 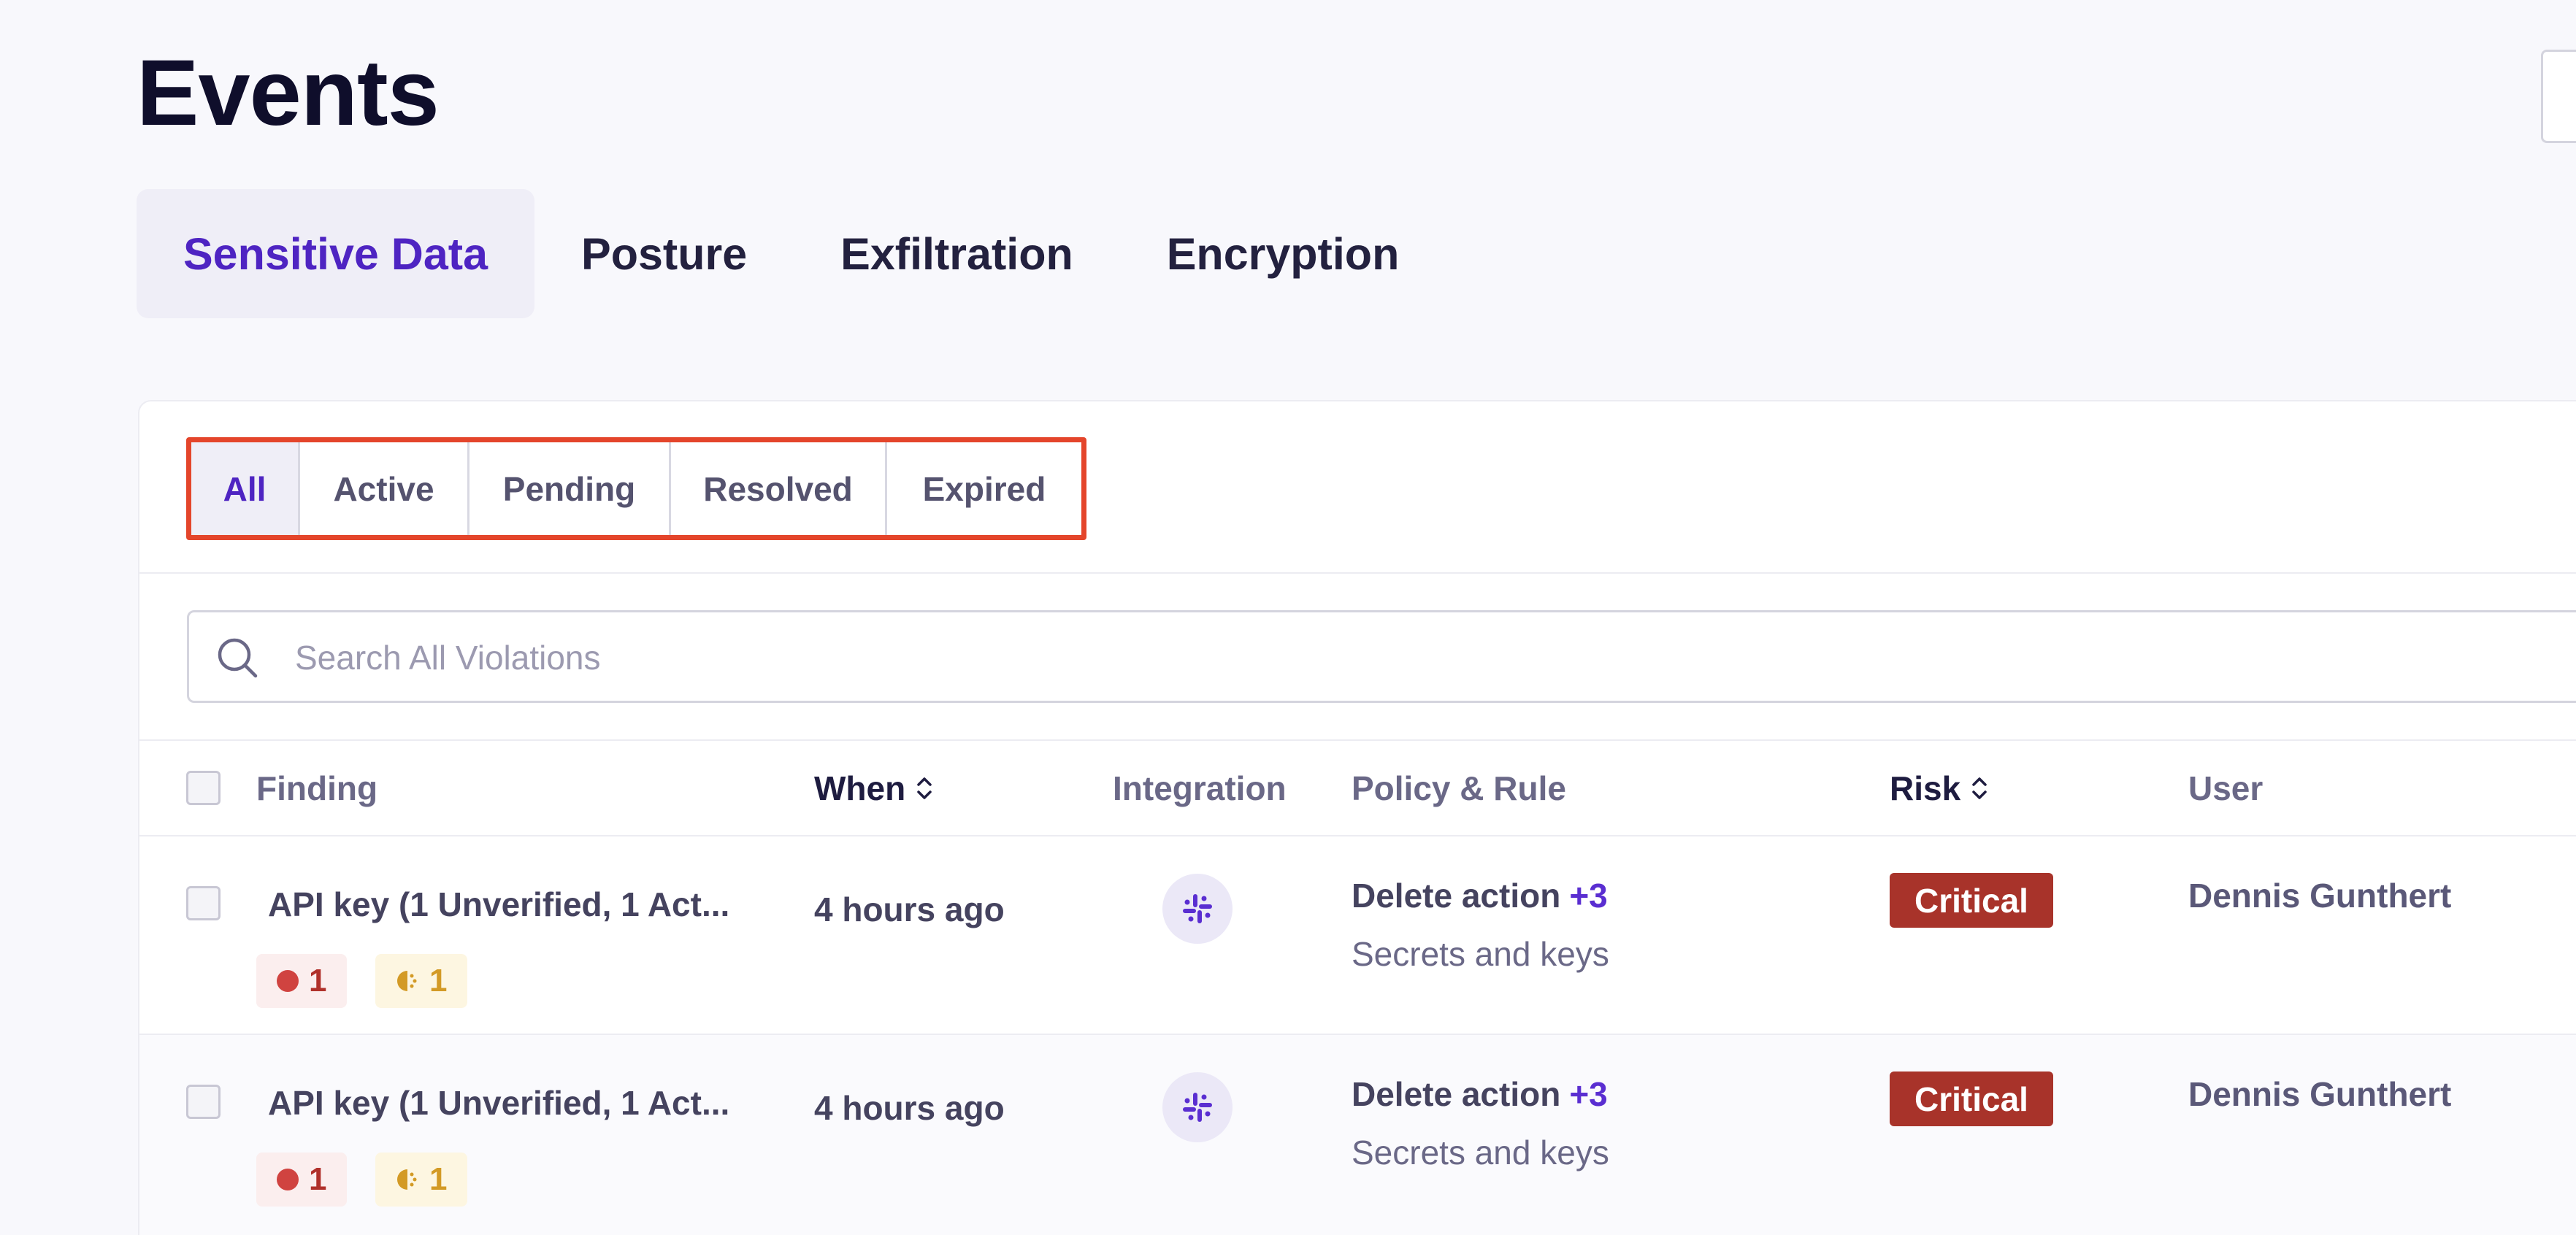 I want to click on filter-highlight-box, so click(x=636, y=488).